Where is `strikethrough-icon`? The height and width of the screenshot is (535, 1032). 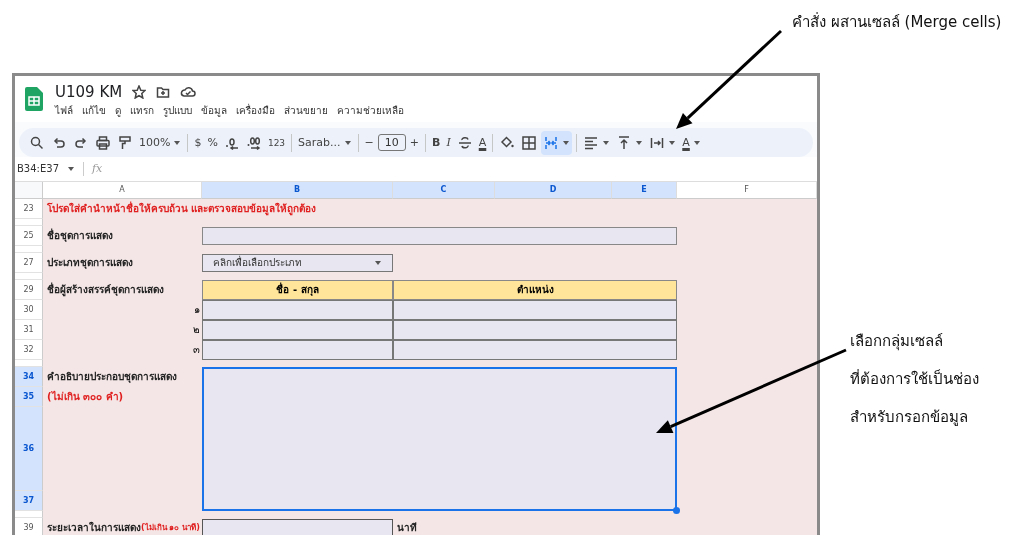 strikethrough-icon is located at coordinates (464, 142).